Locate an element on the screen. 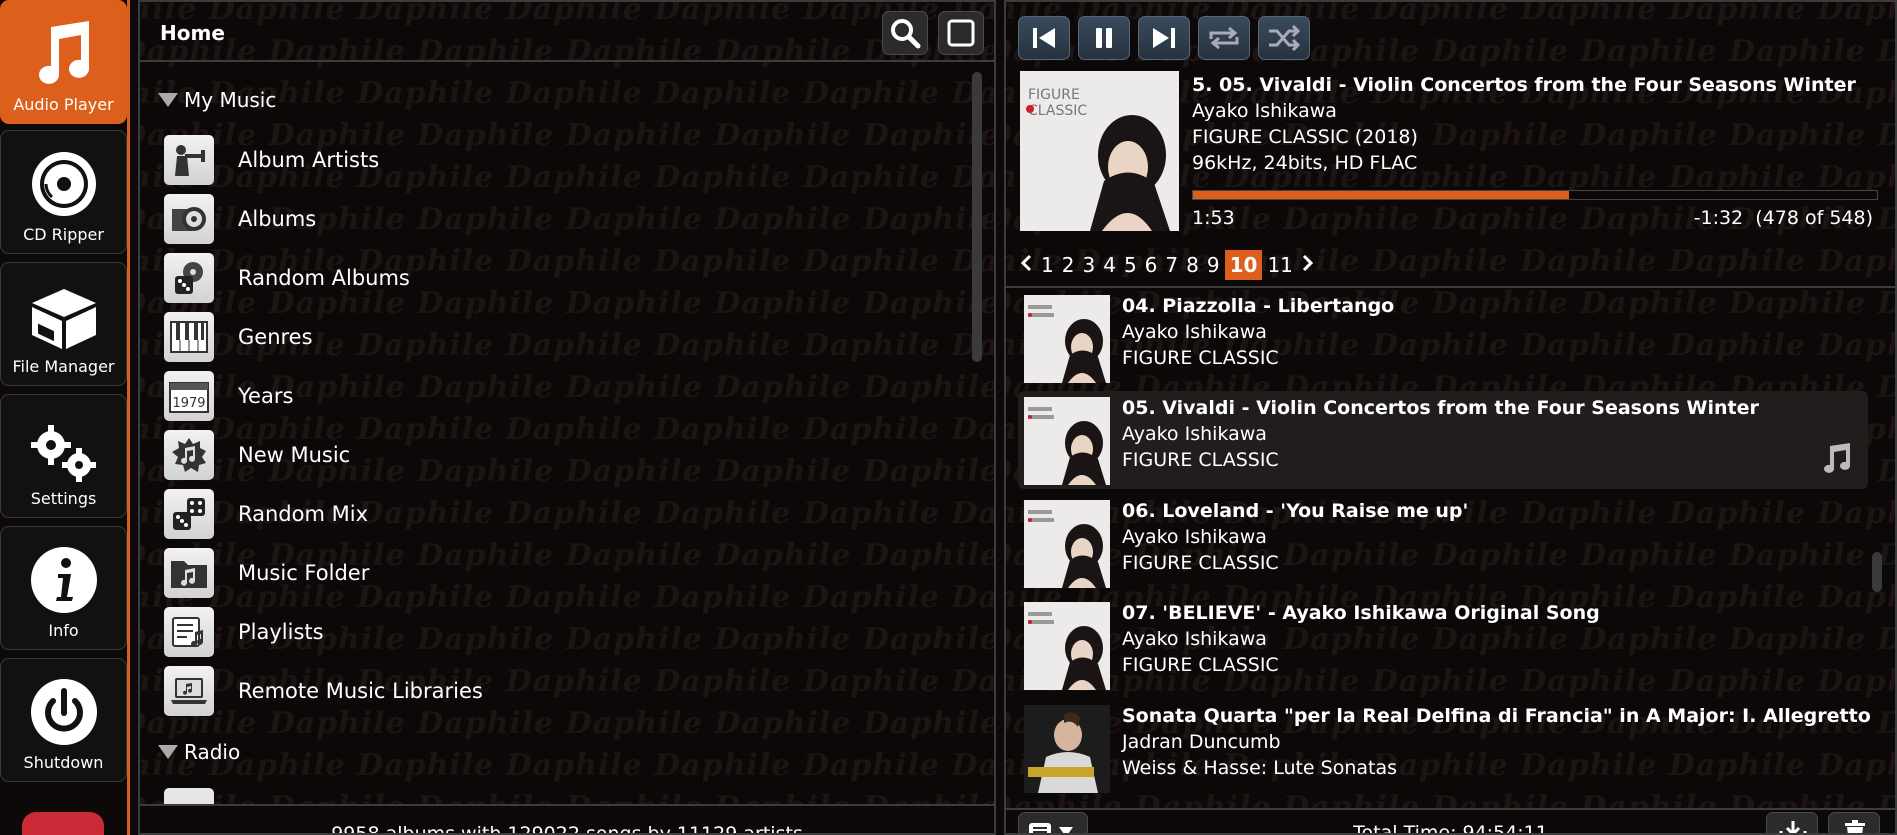 This screenshot has height=835, width=1897. progress-bar is located at coordinates (1535, 195).